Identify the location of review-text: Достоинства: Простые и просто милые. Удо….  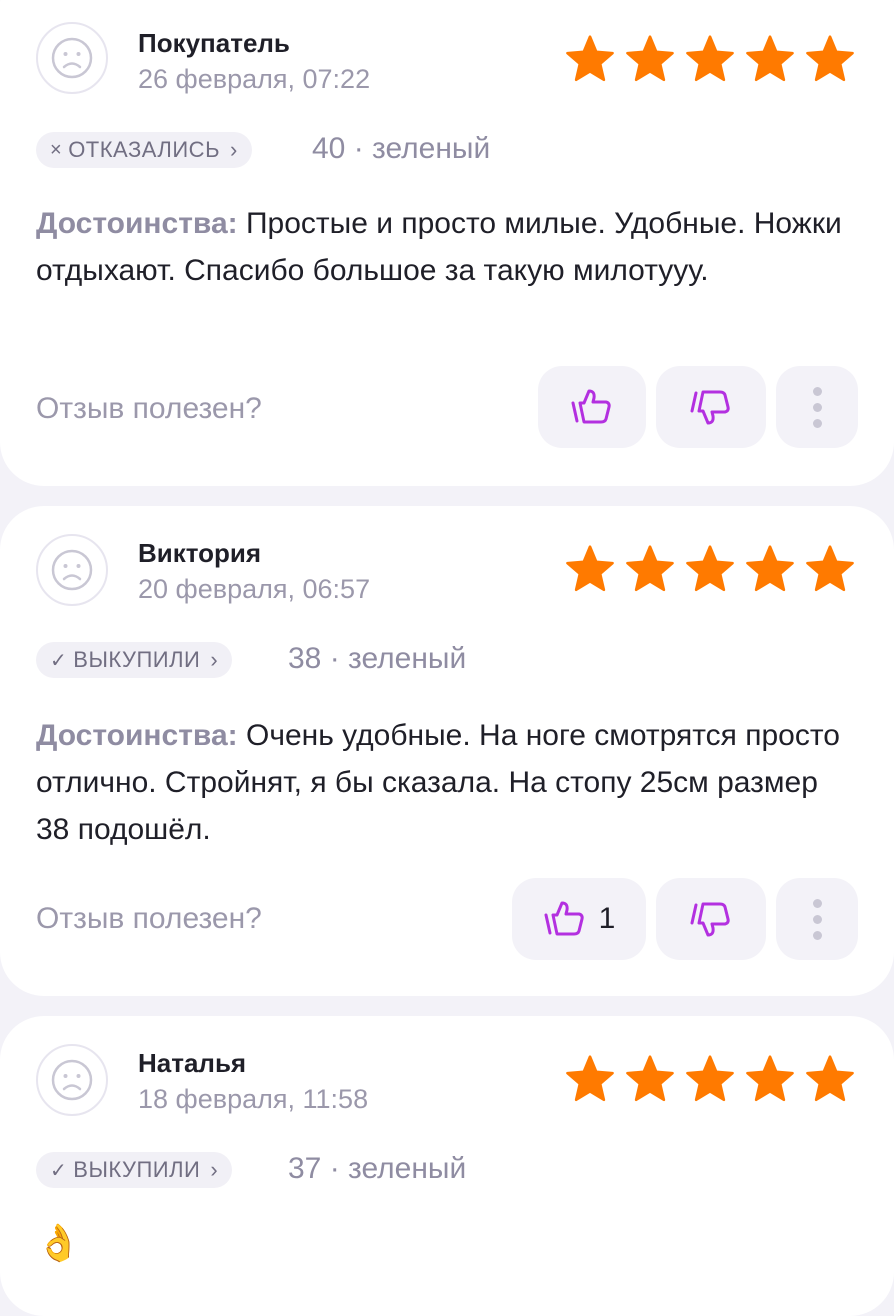
(447, 247).